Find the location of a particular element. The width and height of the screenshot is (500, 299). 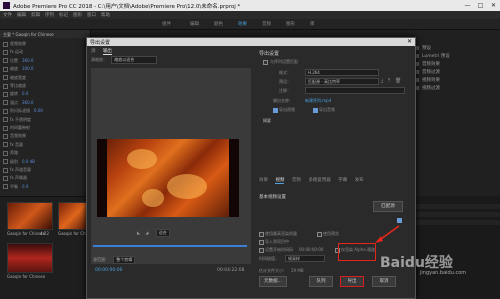

effects-folder-item: 音频过渡 is located at coordinates (431, 72).